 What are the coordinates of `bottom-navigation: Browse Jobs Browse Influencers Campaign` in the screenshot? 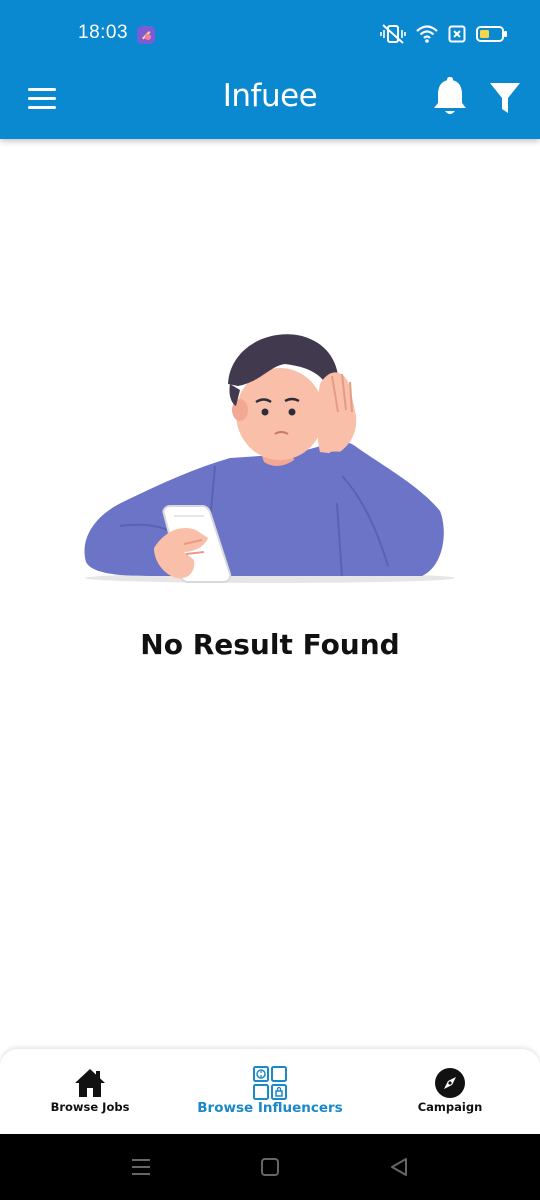 It's located at (270, 1091).